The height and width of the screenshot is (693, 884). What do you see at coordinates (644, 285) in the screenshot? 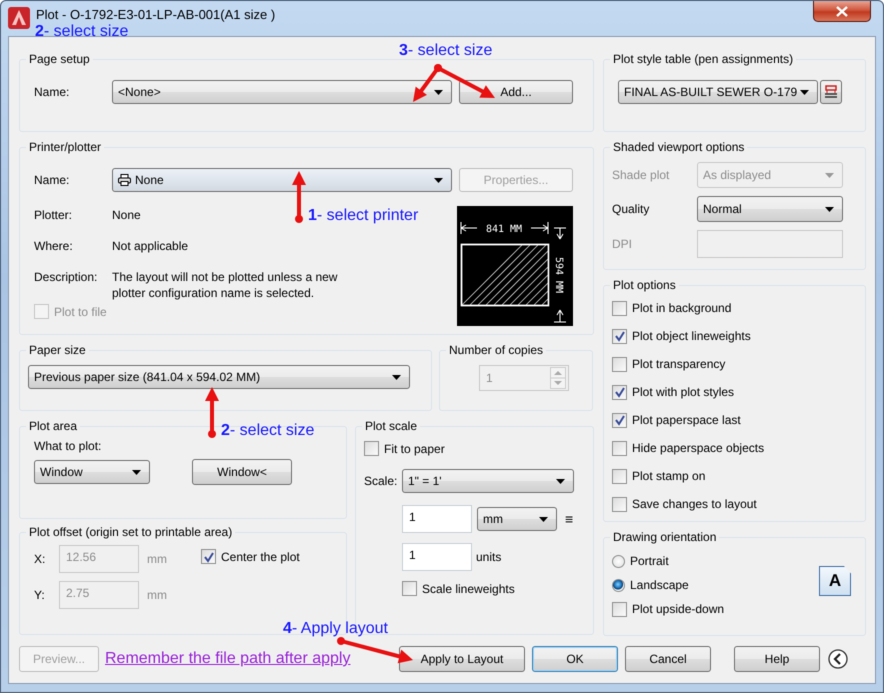
I see `panel-title: Plot options` at bounding box center [644, 285].